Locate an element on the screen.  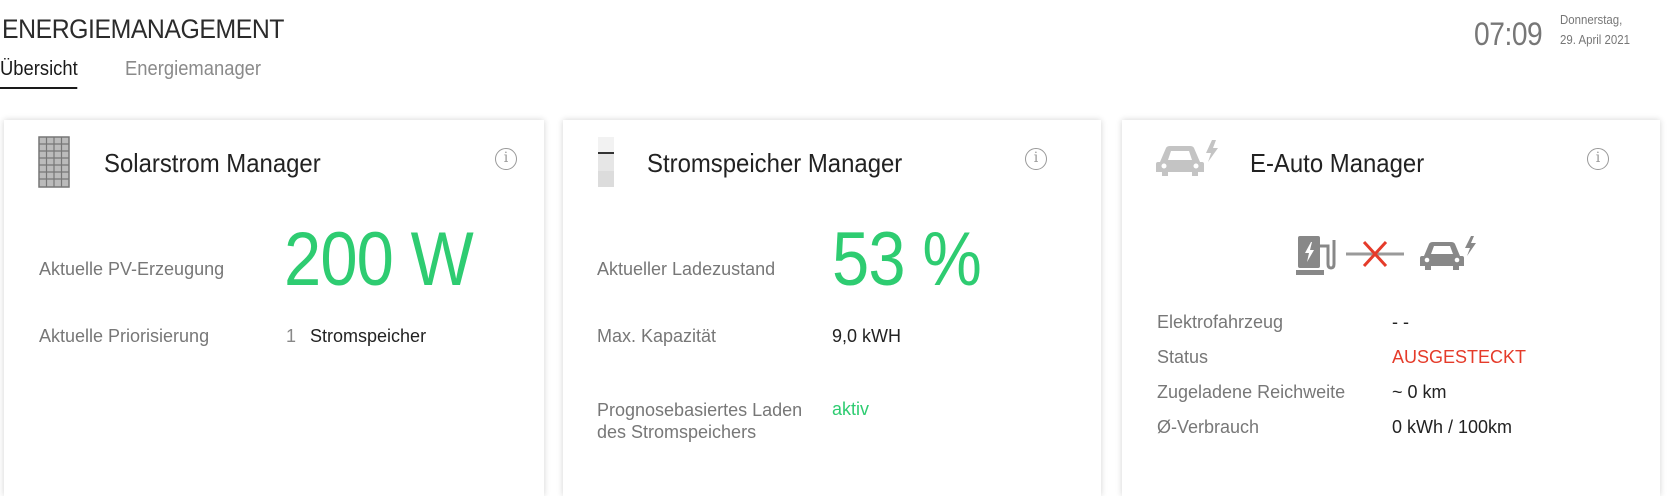
solar-card-title: Solarstrom Manager is located at coordinates (212, 163).